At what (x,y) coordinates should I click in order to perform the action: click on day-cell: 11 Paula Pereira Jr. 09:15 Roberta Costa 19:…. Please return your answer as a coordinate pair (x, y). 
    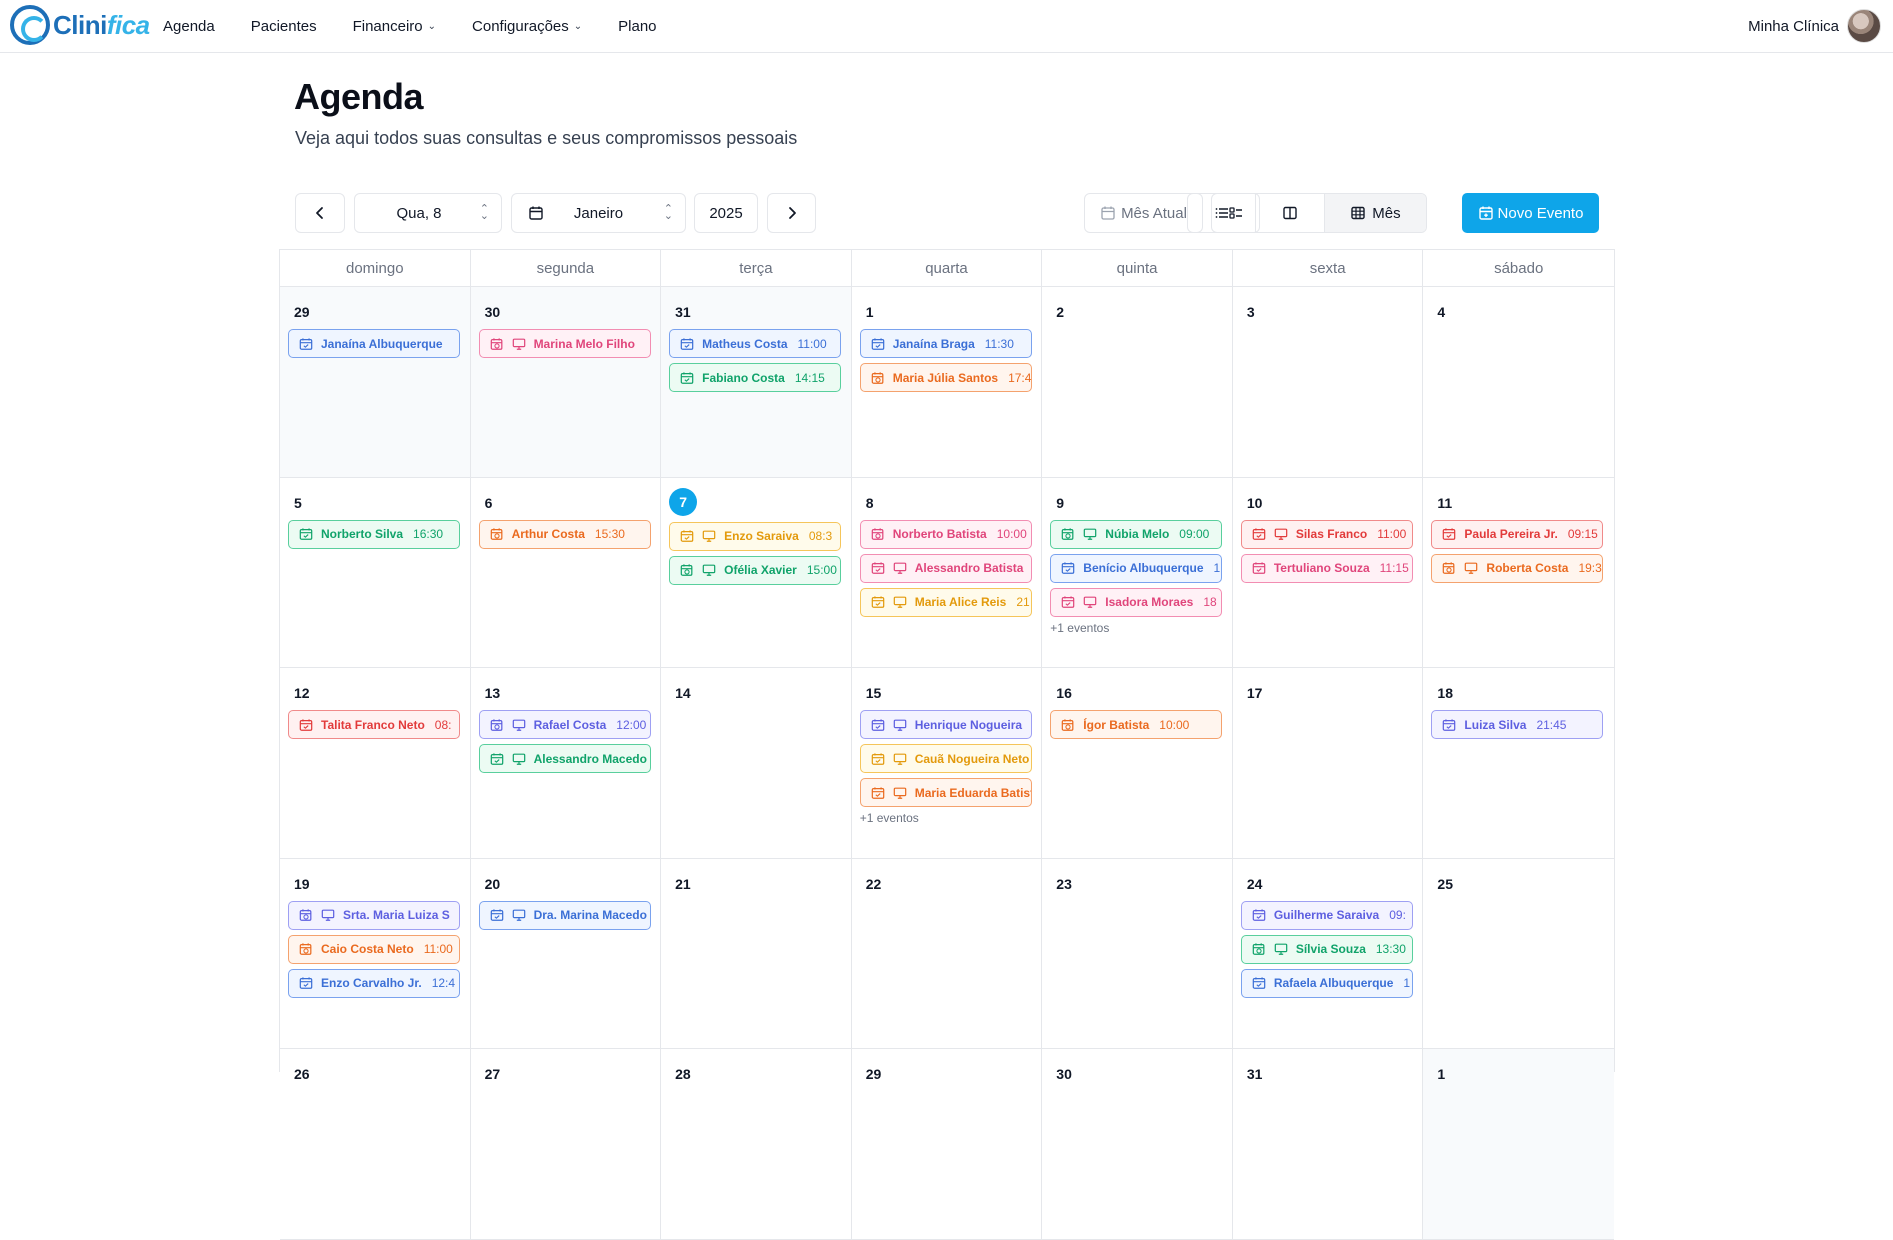
    Looking at the image, I should click on (1518, 573).